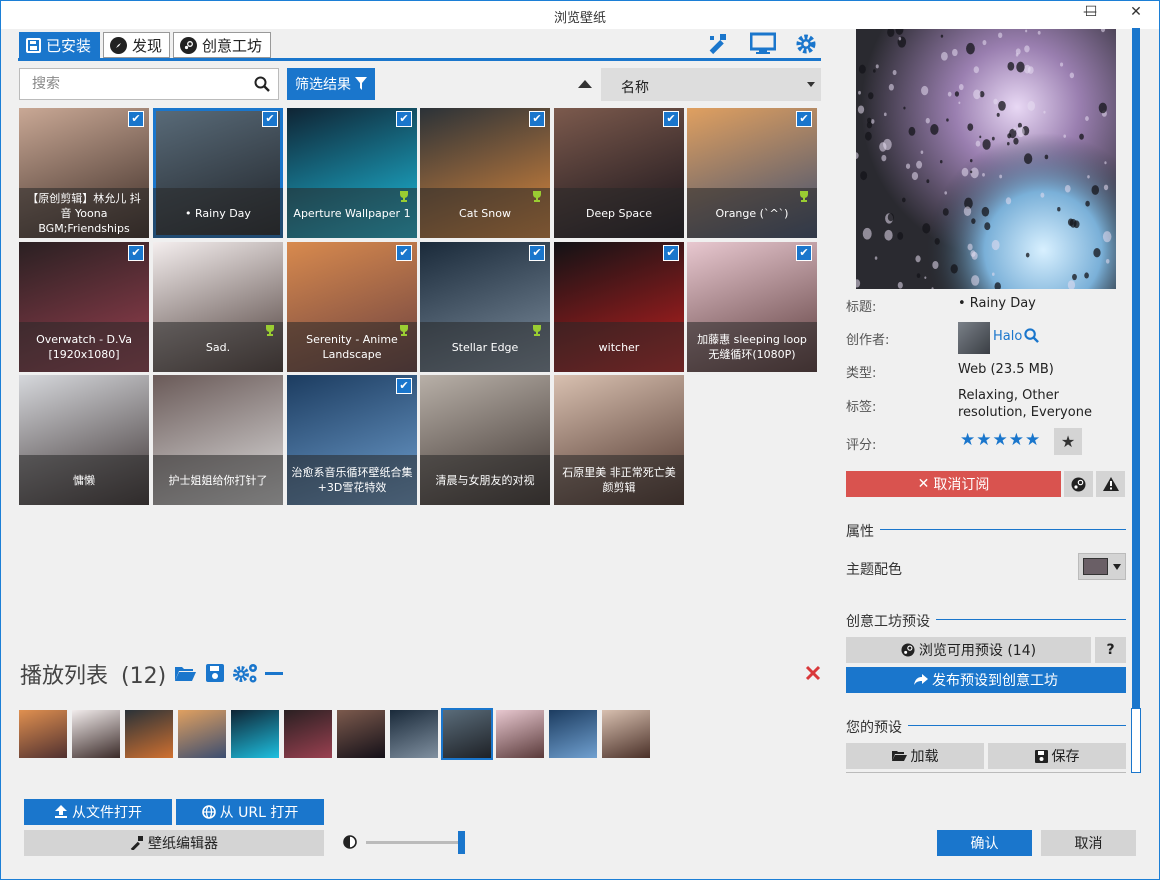  I want to click on wallpaper-tile: • Rainy Day ✔, so click(218, 173).